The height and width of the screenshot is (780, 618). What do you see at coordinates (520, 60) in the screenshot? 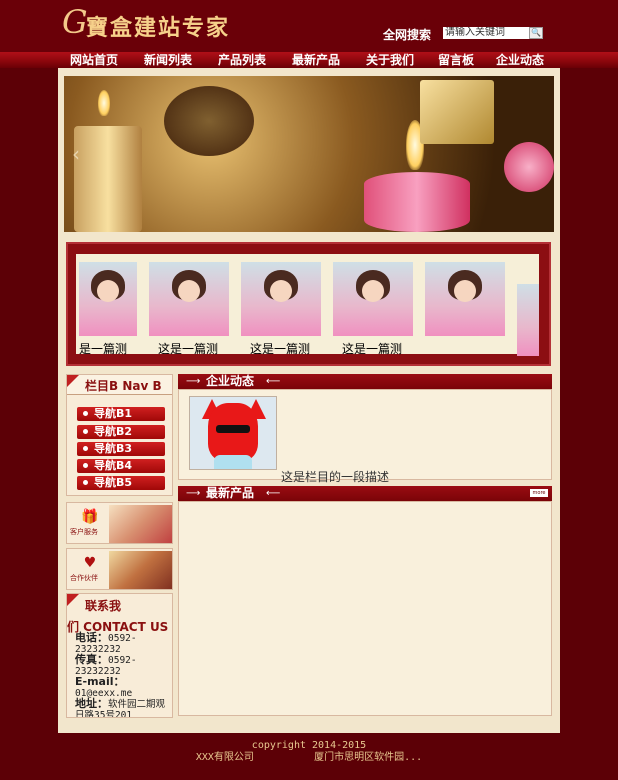
I see `nav-item-company-news: 企业动态` at bounding box center [520, 60].